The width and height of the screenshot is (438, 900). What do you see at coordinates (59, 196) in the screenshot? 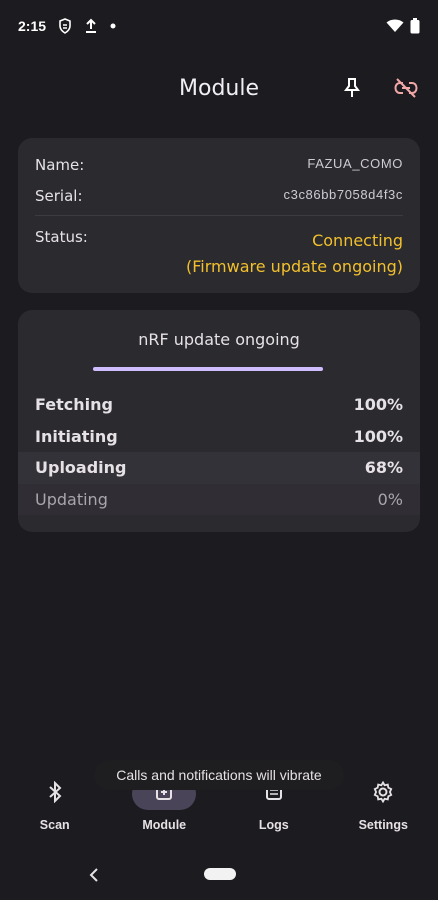
I see `serial-label: Serial:` at bounding box center [59, 196].